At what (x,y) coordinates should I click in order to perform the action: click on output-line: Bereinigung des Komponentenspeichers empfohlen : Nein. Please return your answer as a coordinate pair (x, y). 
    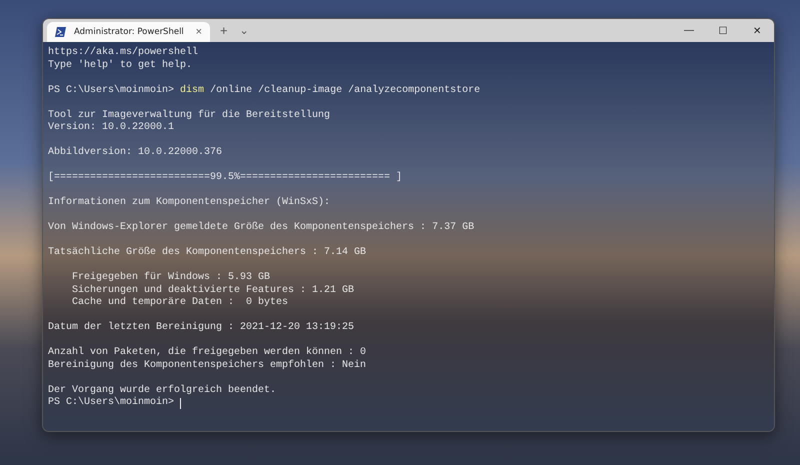
    Looking at the image, I should click on (207, 365).